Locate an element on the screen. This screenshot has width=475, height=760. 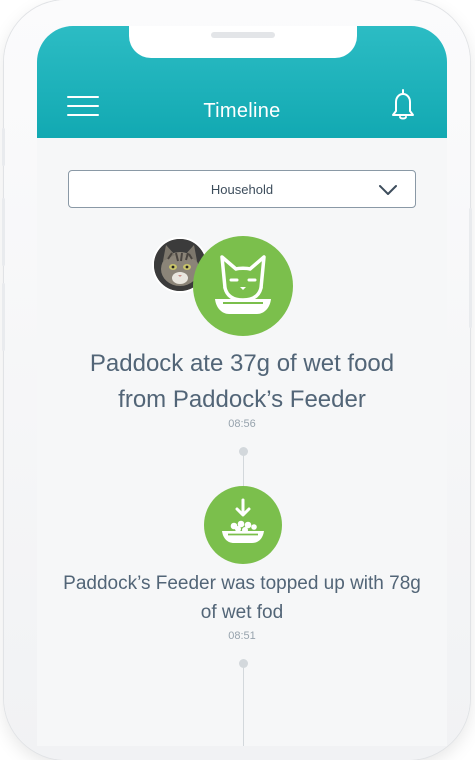
phone-notch is located at coordinates (243, 42).